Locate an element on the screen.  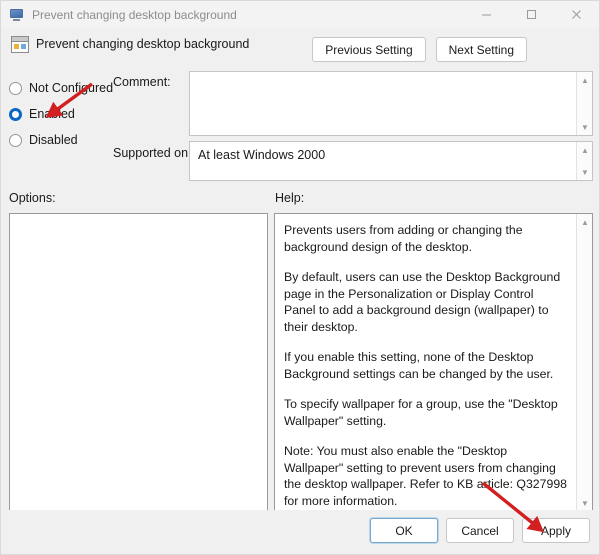
setting-navigation: Previous Setting Next Setting is located at coordinates (419, 49).